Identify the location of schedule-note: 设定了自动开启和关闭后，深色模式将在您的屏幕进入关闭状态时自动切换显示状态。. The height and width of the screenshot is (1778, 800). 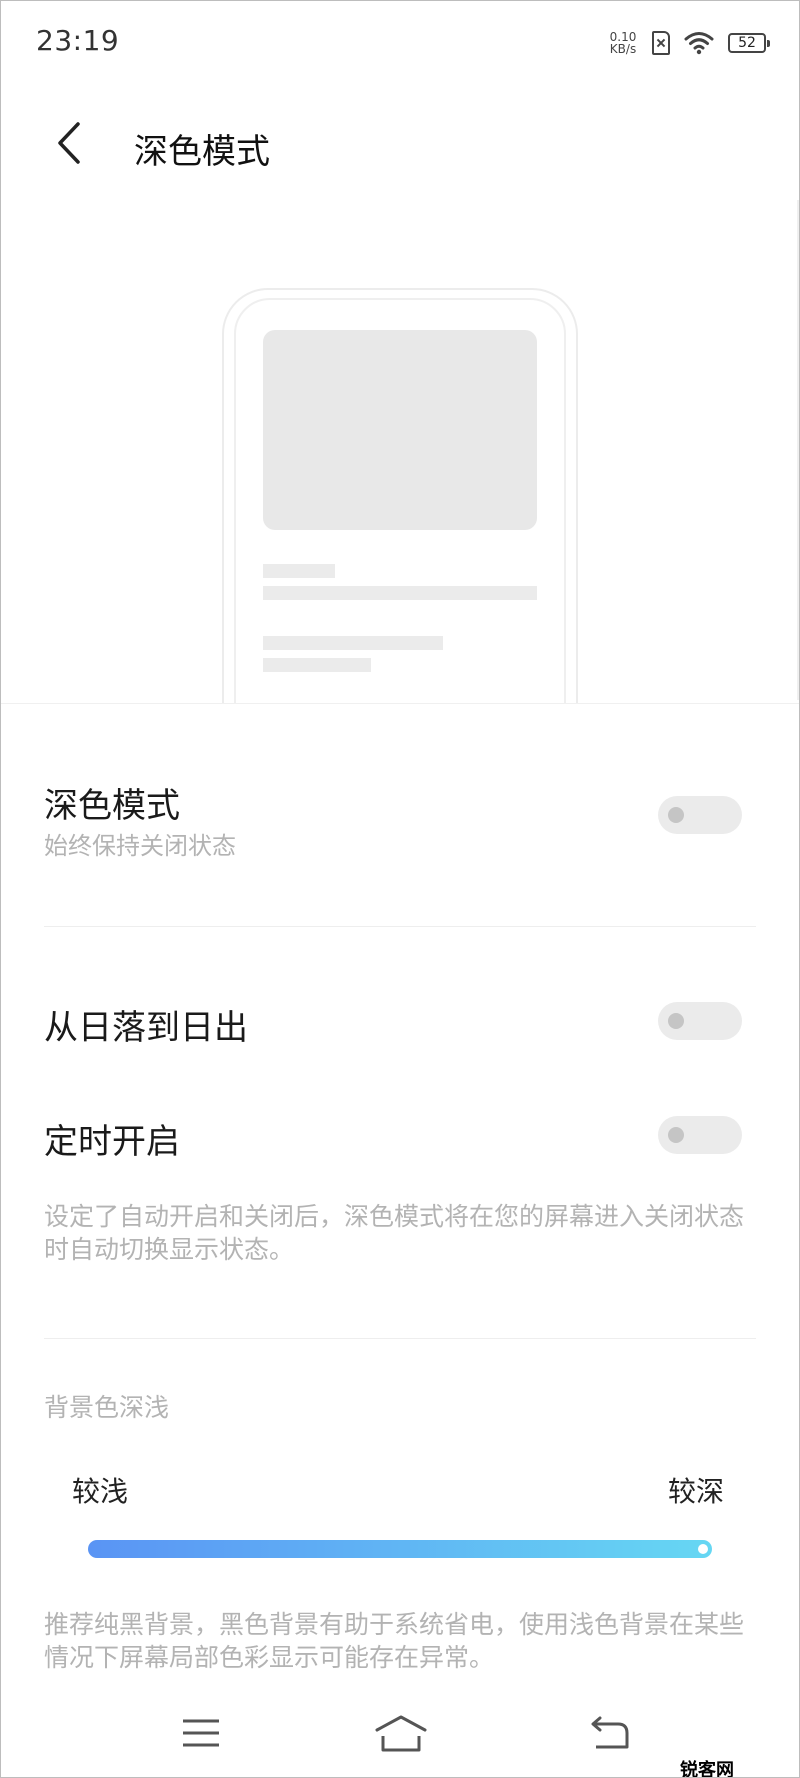
(394, 1233).